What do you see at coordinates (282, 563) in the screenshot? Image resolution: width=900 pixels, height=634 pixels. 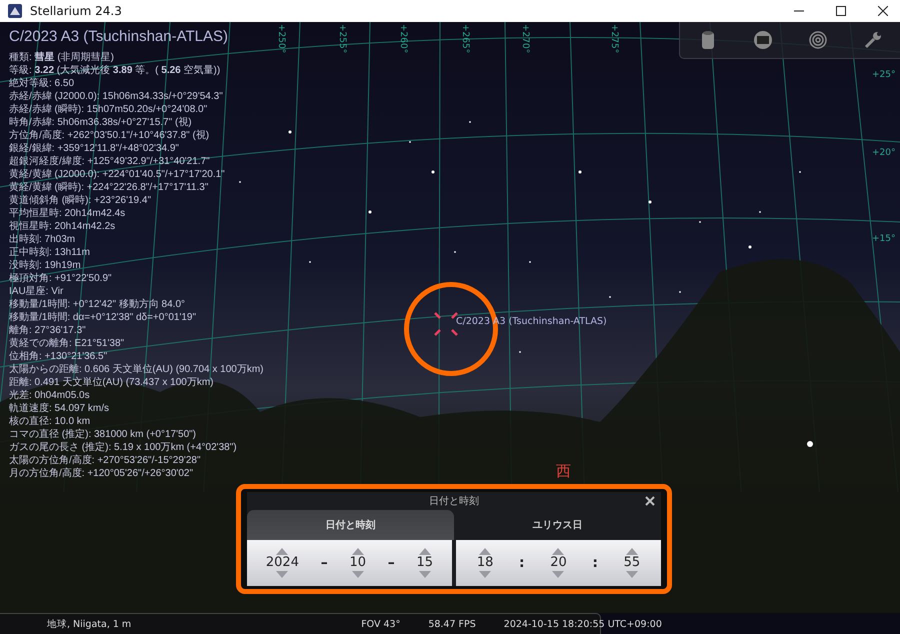 I see `spin-value: 2024` at bounding box center [282, 563].